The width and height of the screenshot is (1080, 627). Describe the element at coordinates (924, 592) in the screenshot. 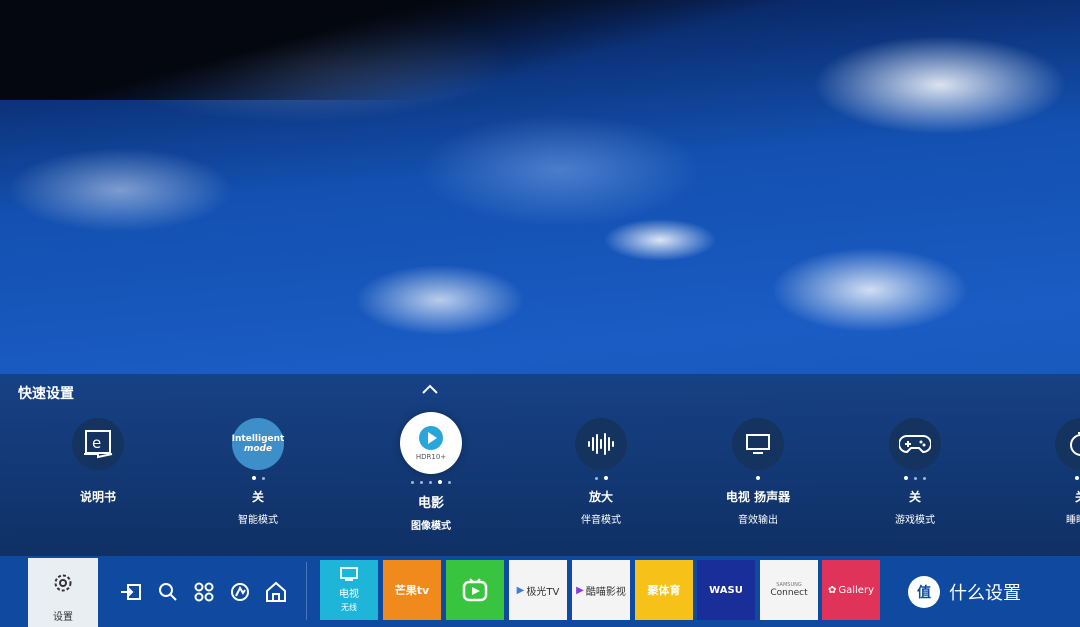

I see `watermark-logo-icon: 值` at that location.